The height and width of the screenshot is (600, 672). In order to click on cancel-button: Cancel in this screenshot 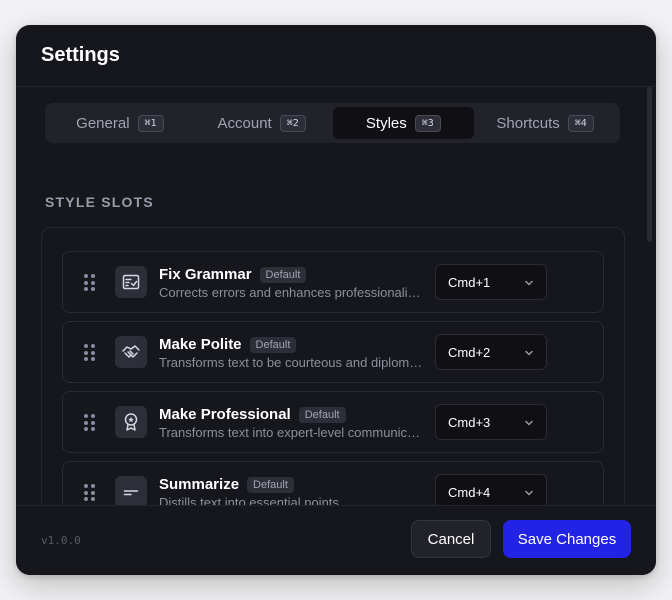, I will do `click(451, 539)`.